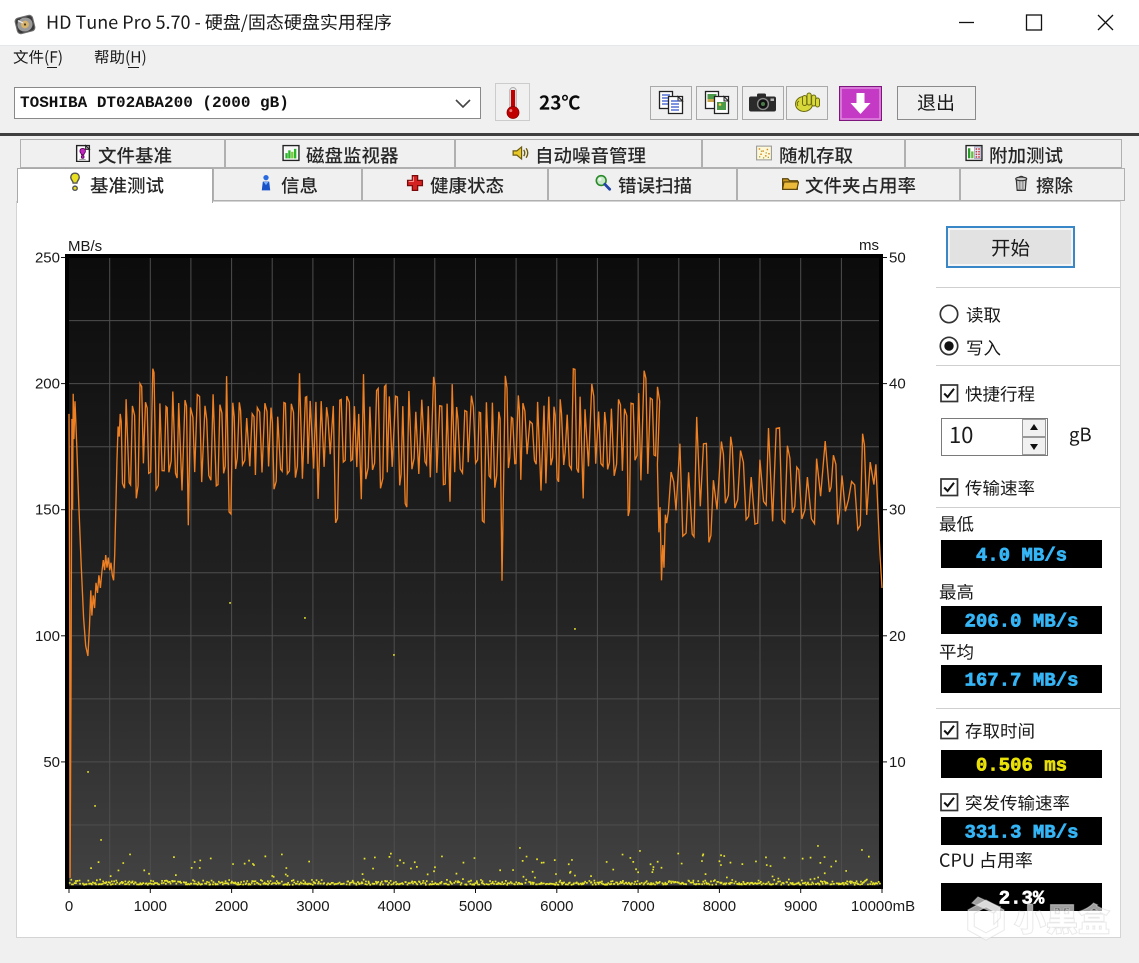 This screenshot has width=1139, height=963. What do you see at coordinates (897, 384) in the screenshot?
I see `svg-text: 40` at bounding box center [897, 384].